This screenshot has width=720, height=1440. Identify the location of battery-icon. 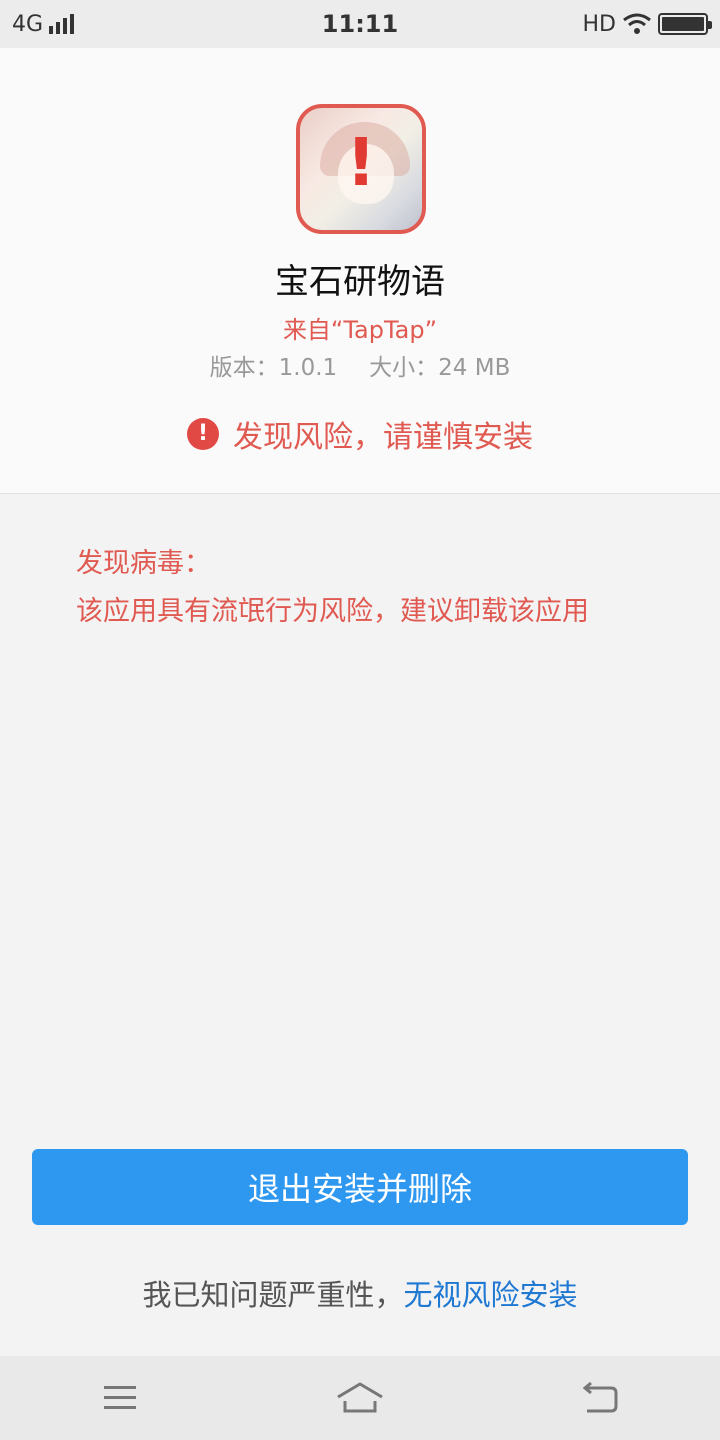
(685, 24).